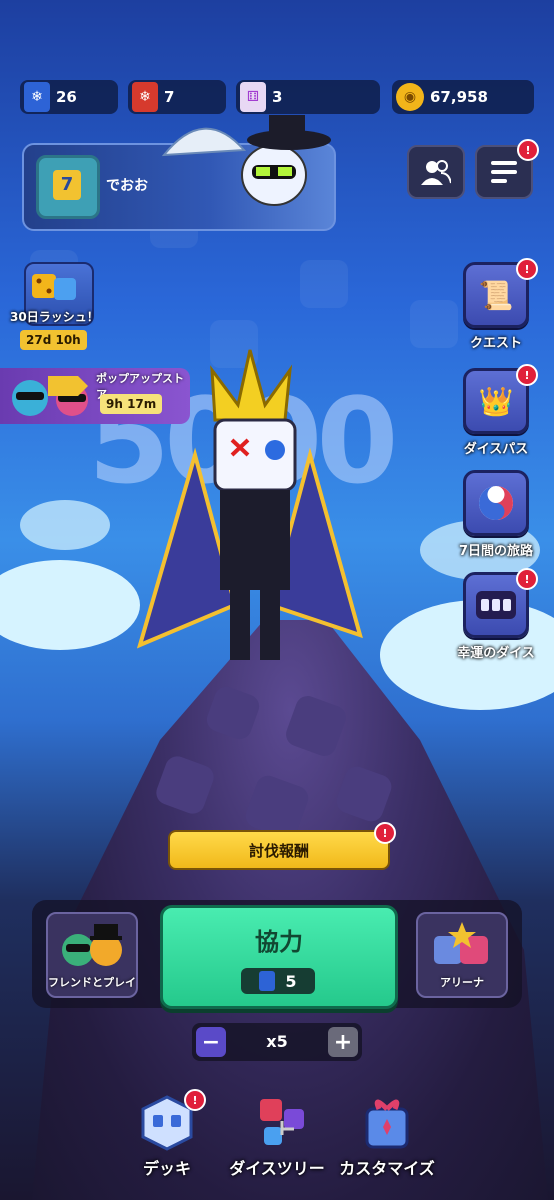  Describe the element at coordinates (277, 1042) in the screenshot. I see `multiplier-control: − x5 +` at that location.